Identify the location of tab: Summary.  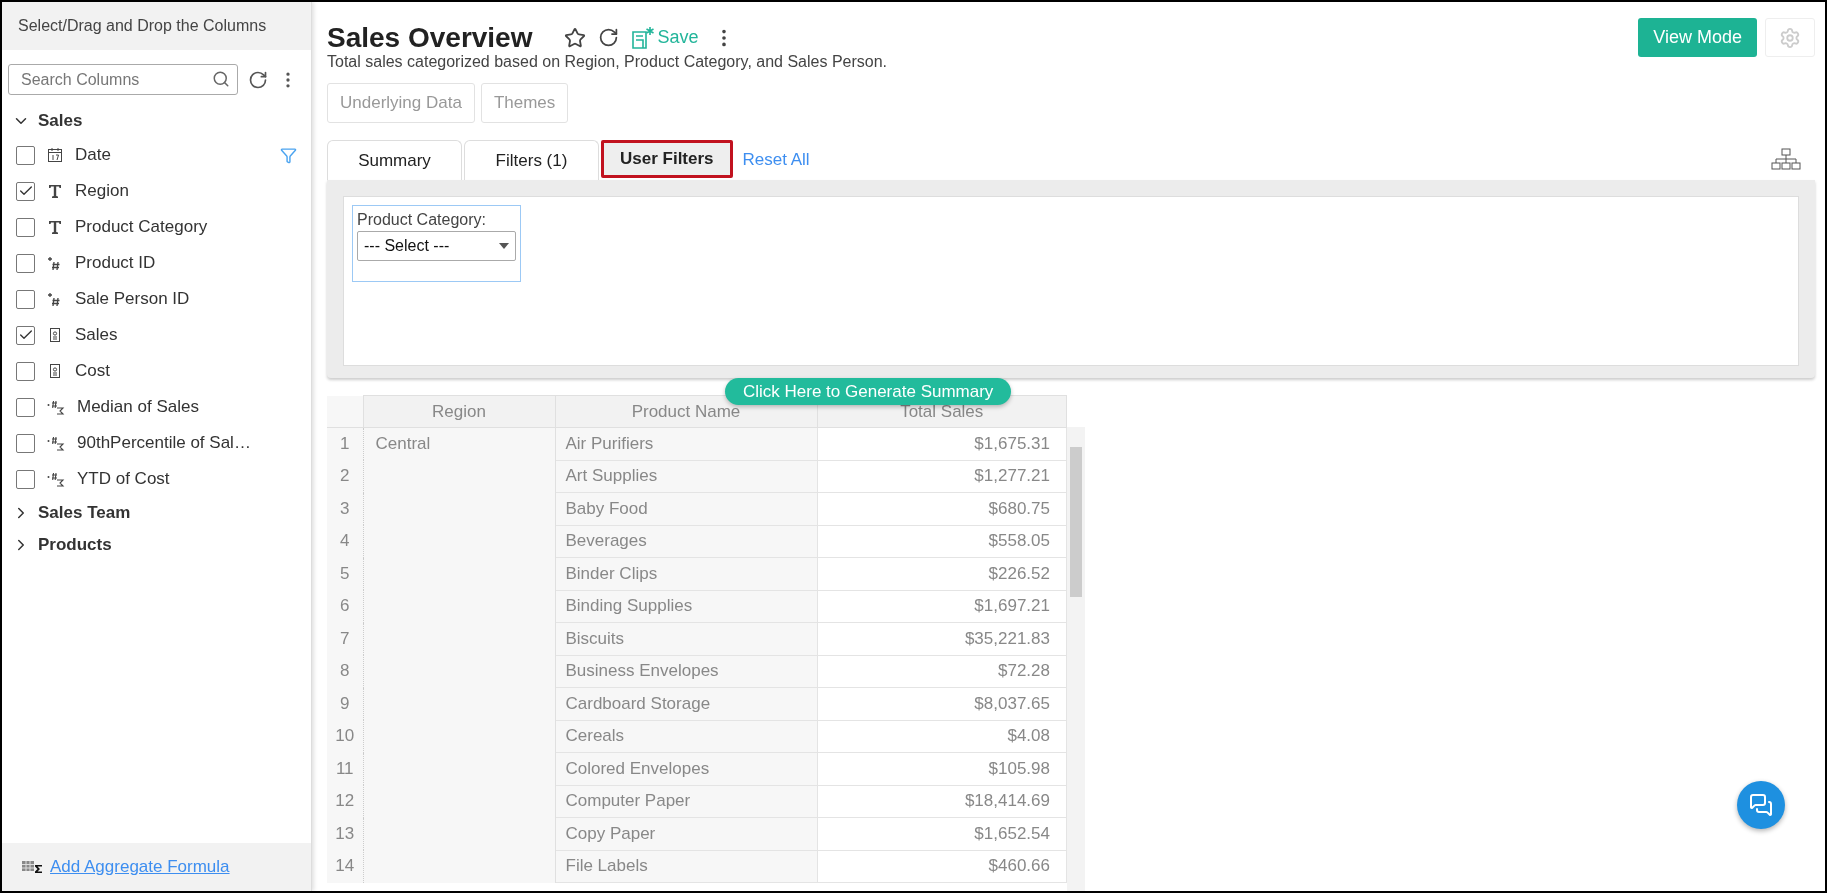
(394, 160).